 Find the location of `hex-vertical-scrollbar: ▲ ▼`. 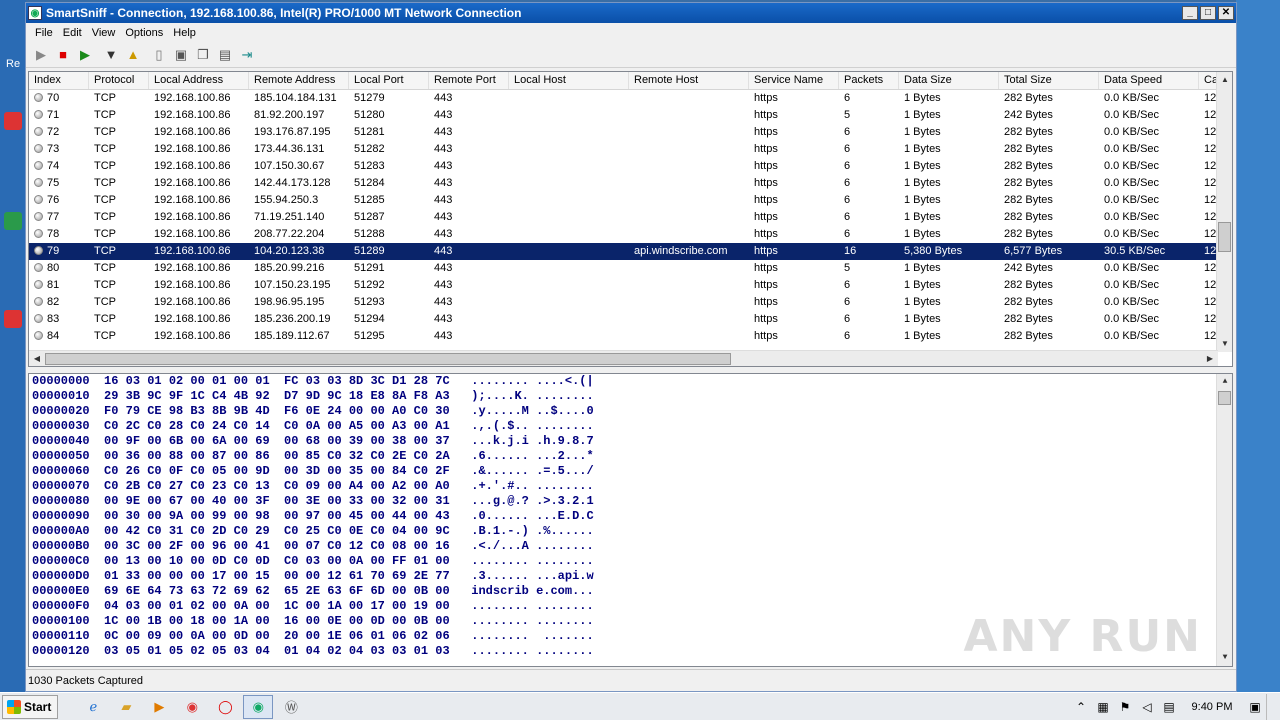

hex-vertical-scrollbar: ▲ ▼ is located at coordinates (1224, 520).